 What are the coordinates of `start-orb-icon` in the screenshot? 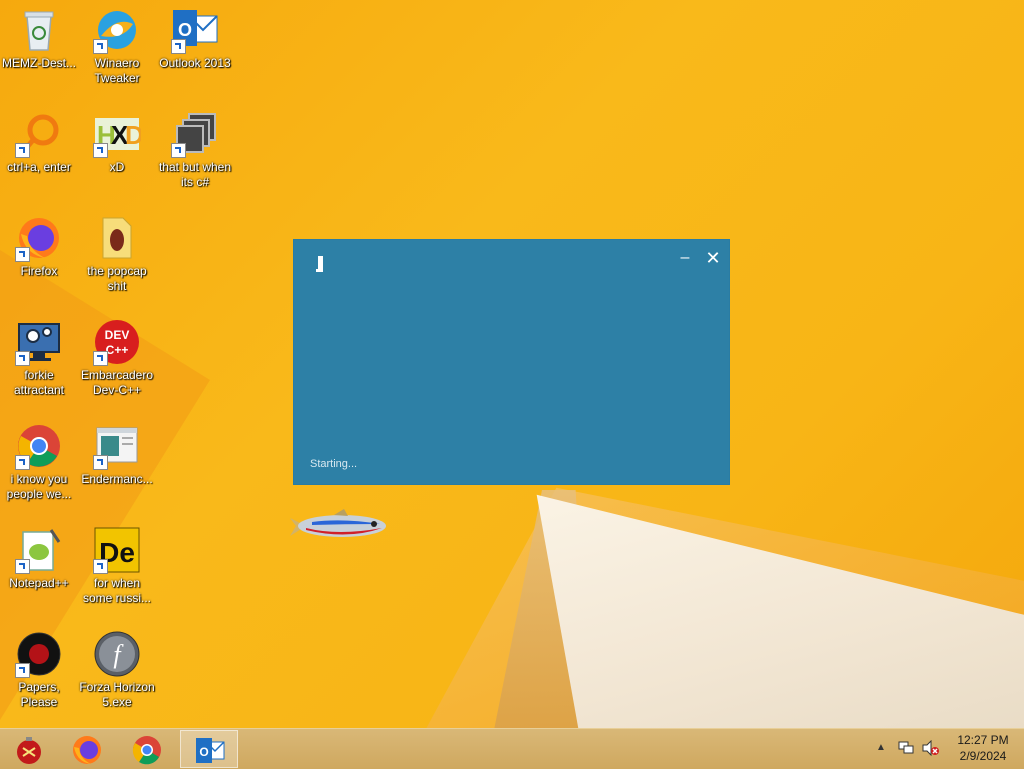 It's located at (29, 750).